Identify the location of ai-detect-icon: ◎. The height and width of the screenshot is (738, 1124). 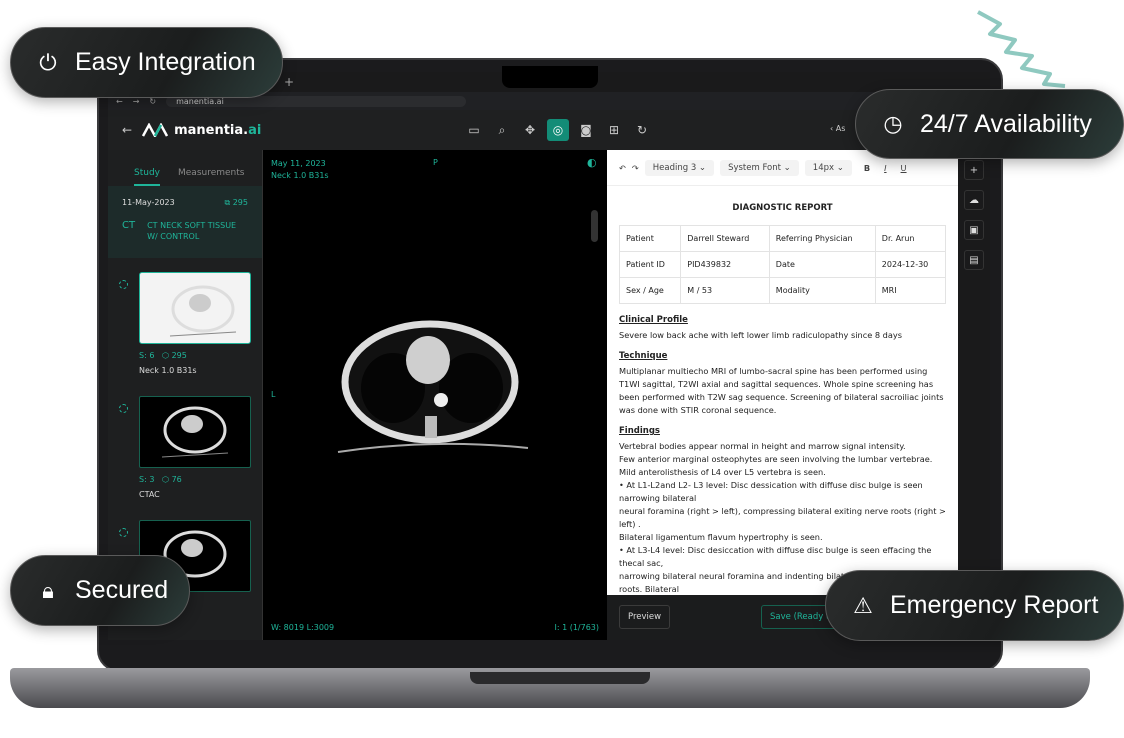
(558, 130).